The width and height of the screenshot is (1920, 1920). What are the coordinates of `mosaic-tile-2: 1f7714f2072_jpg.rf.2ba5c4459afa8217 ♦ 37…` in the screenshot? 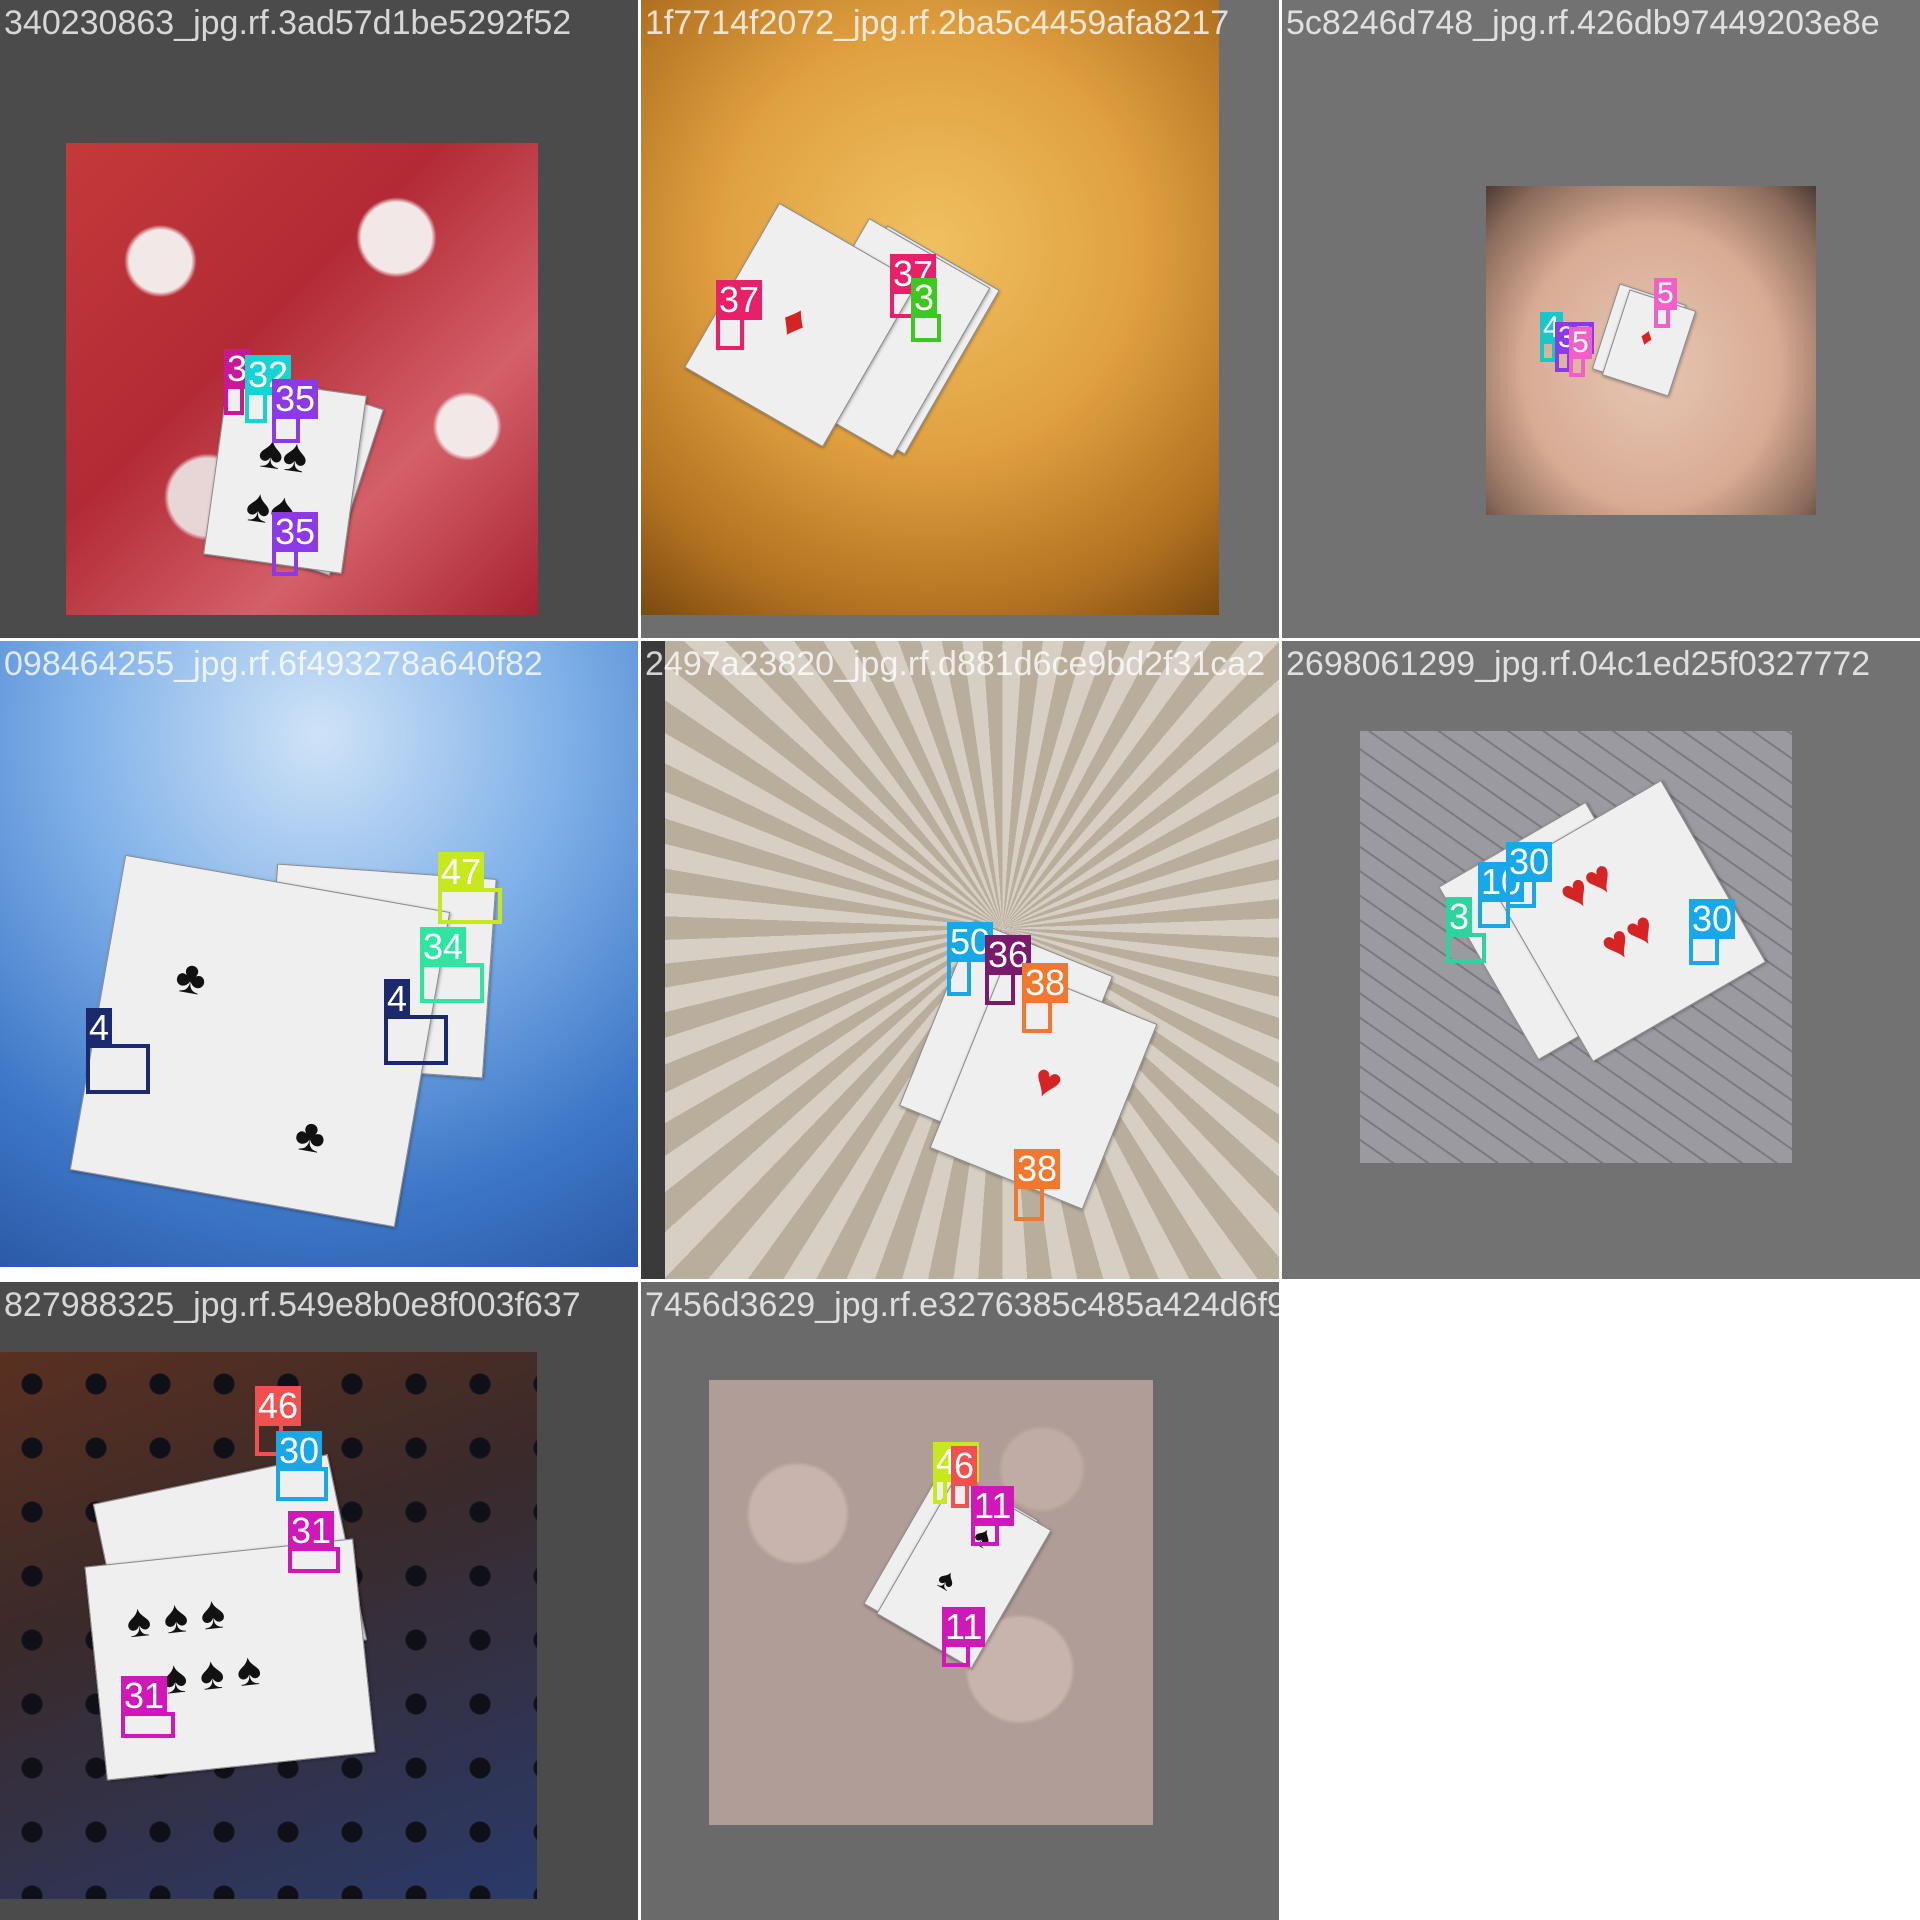 It's located at (960, 319).